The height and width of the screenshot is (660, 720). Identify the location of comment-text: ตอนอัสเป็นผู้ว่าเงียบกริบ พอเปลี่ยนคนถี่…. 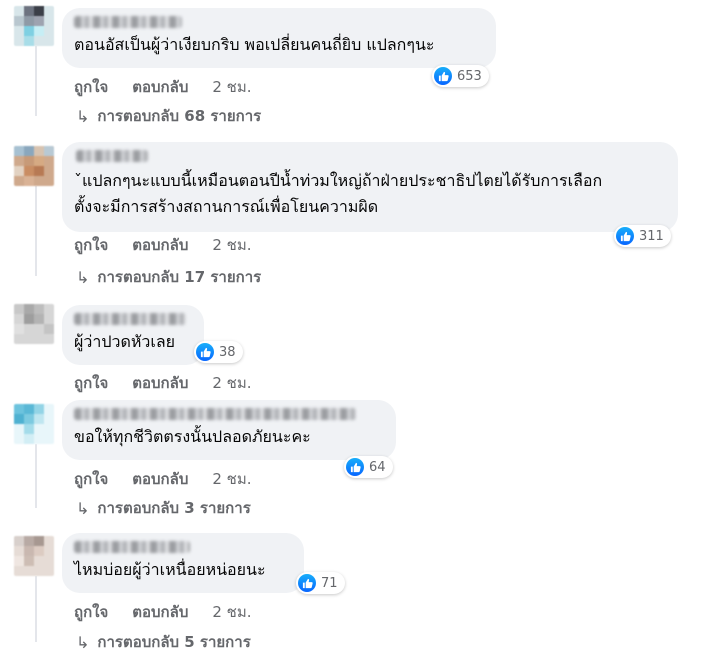
(254, 44).